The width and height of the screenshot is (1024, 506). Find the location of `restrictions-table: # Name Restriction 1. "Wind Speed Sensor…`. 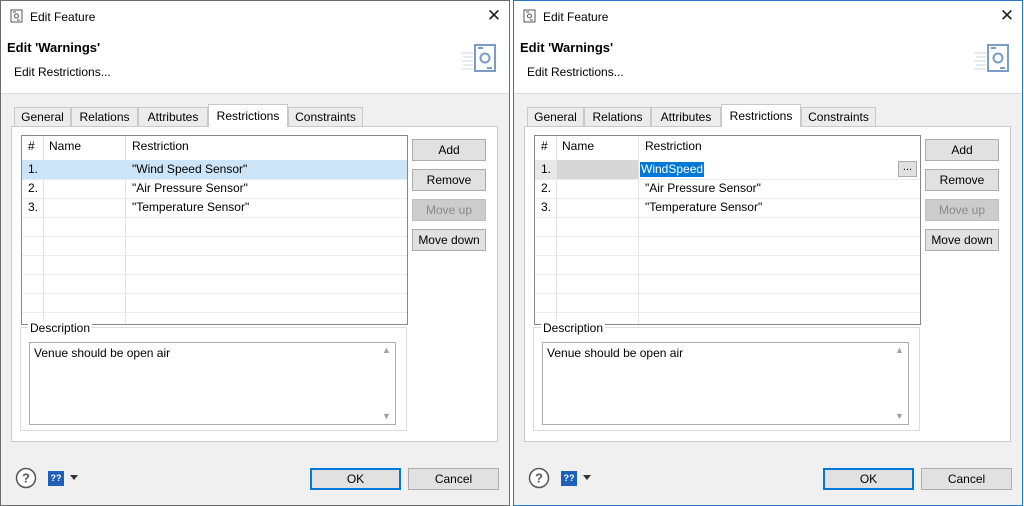

restrictions-table: # Name Restriction 1. "Wind Speed Sensor… is located at coordinates (214, 230).